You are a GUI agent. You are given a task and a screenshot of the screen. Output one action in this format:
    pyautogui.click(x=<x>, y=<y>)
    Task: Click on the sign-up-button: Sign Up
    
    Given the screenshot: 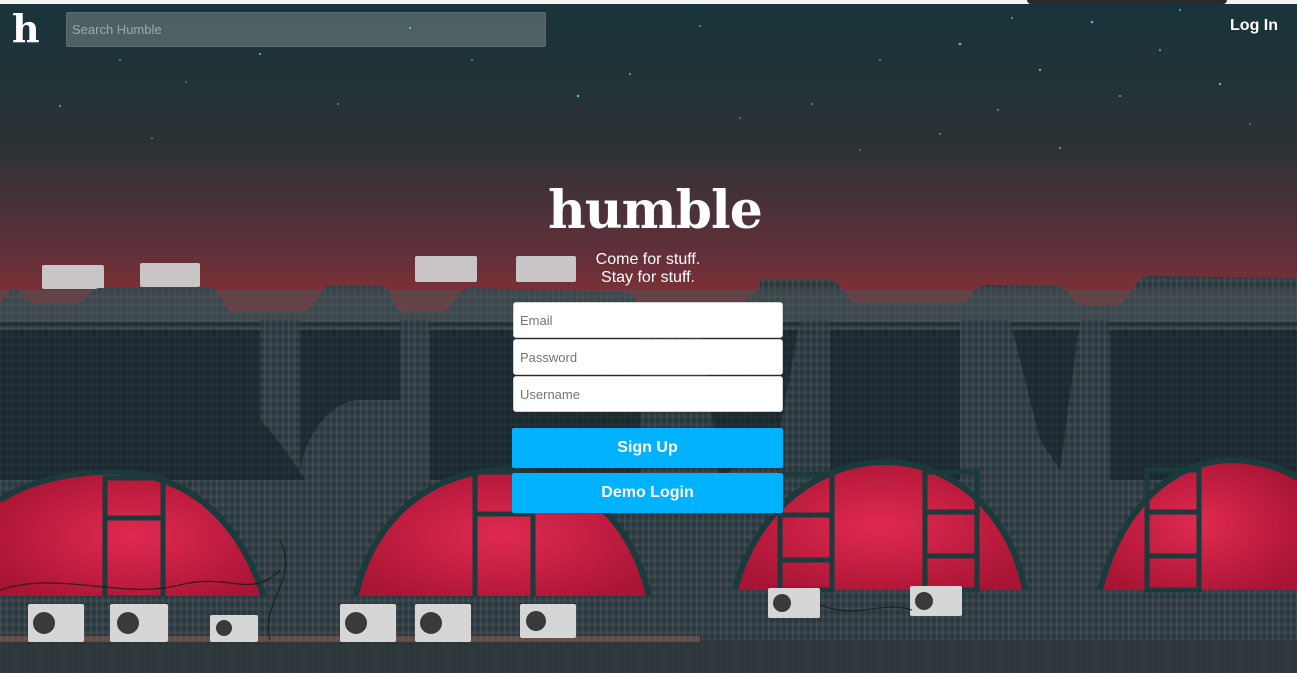 What is the action you would take?
    pyautogui.click(x=647, y=448)
    